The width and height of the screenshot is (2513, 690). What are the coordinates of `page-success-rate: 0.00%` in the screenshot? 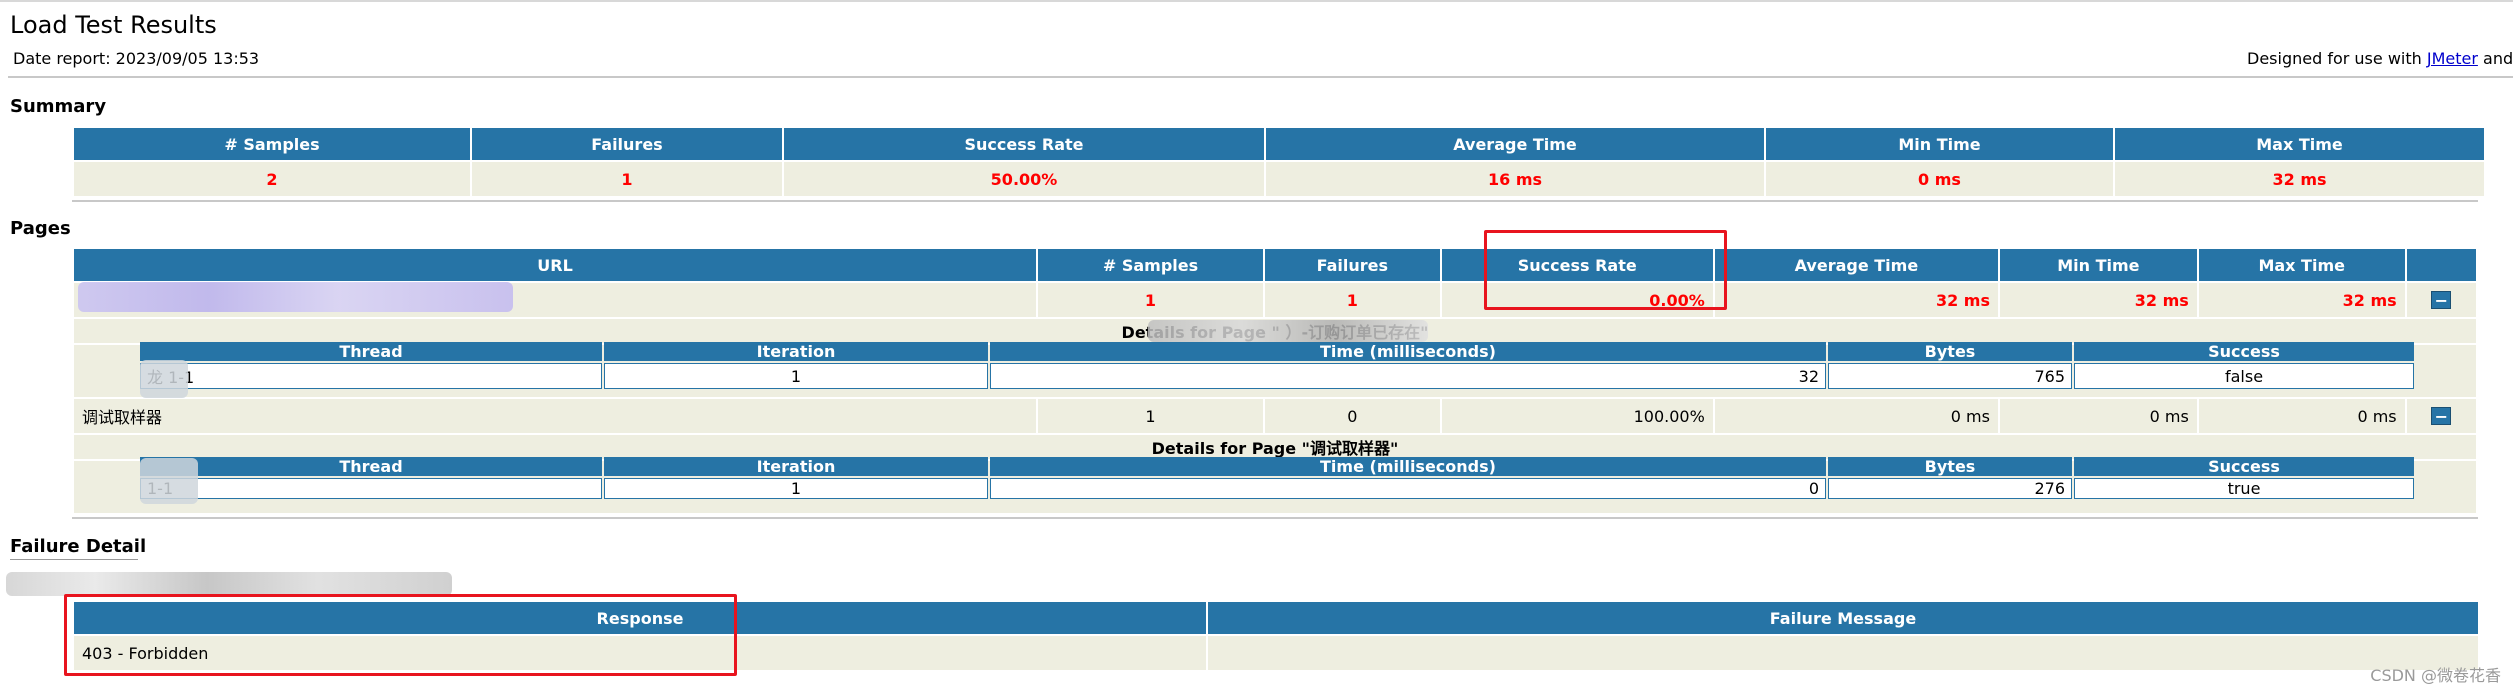 It's located at (1577, 300).